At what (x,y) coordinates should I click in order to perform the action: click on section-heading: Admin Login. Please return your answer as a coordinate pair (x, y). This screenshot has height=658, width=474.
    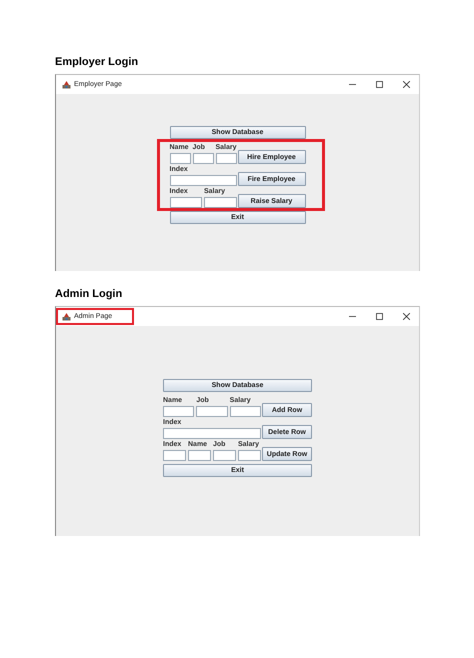
    Looking at the image, I should click on (89, 294).